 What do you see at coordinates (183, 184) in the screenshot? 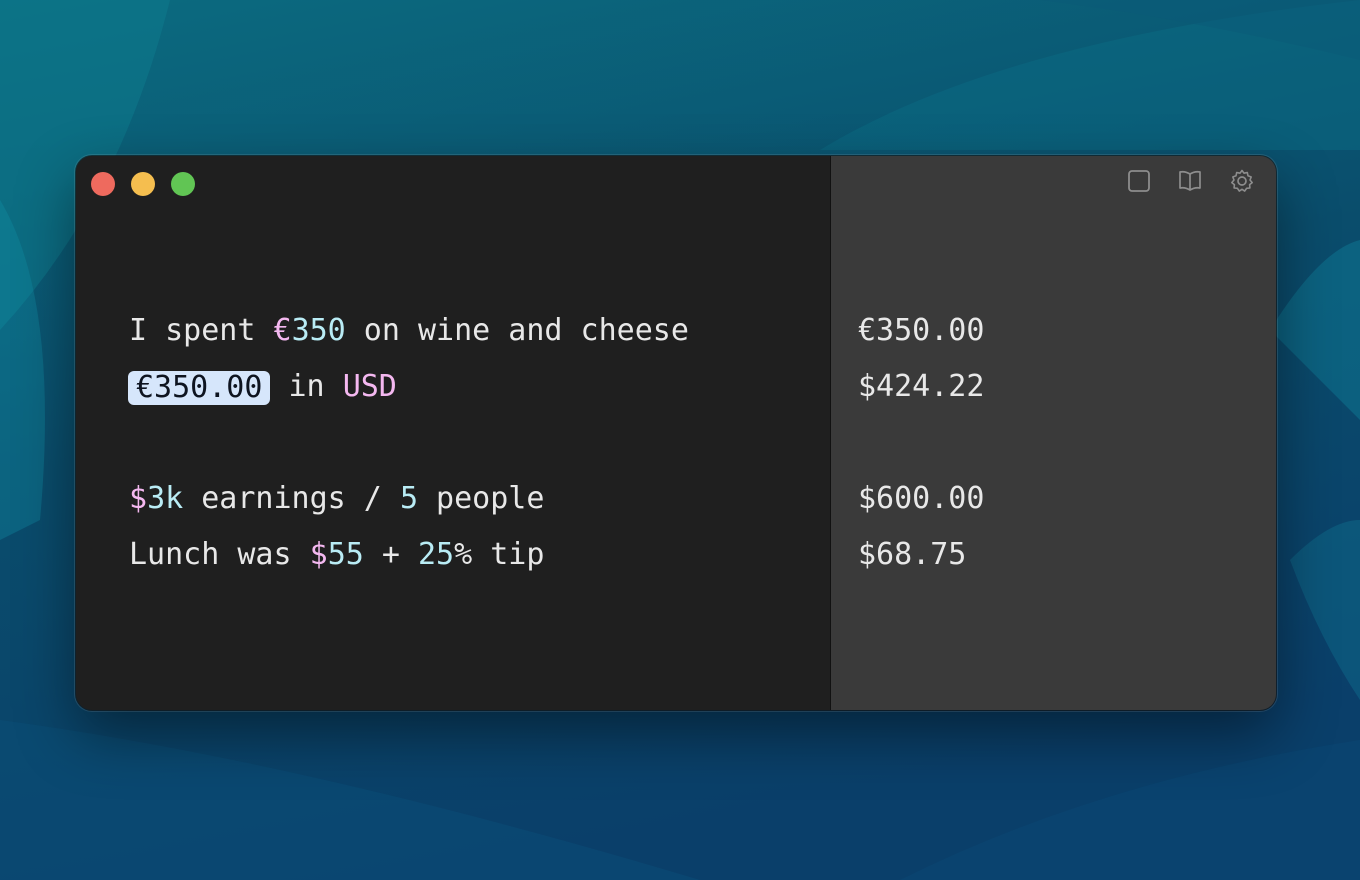
I see `zoom-button` at bounding box center [183, 184].